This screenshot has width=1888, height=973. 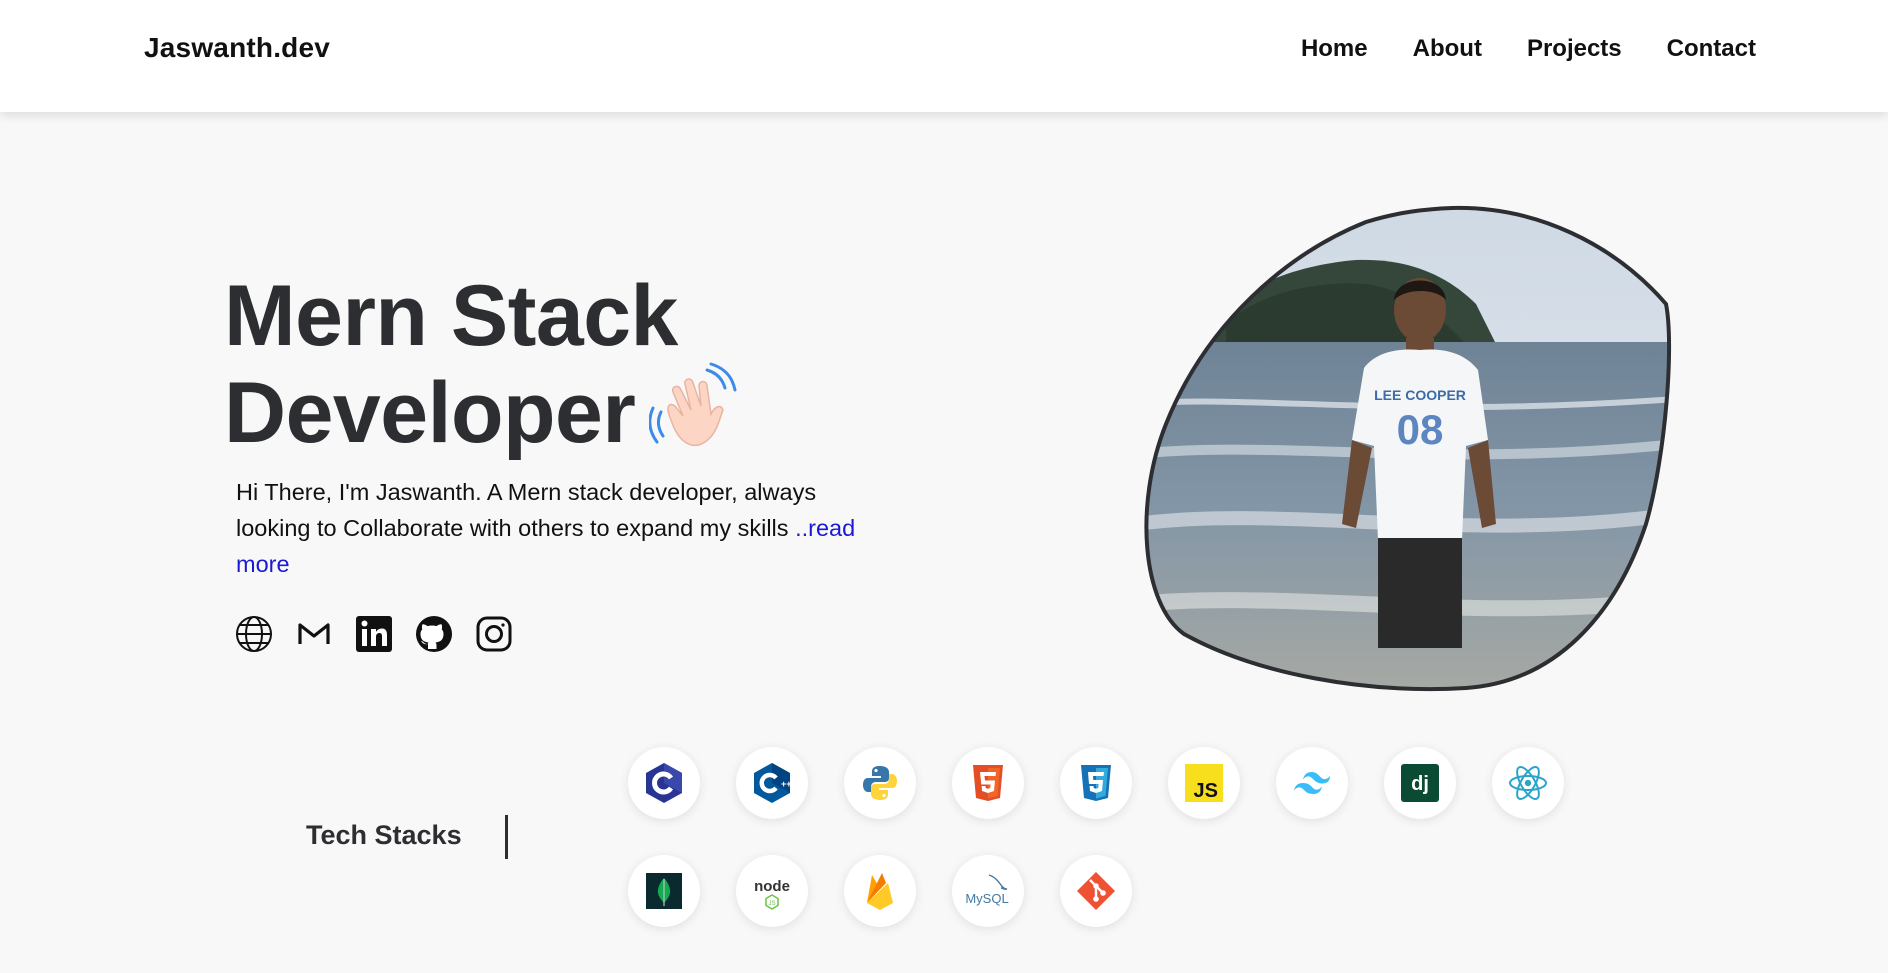 I want to click on firebase-icon, so click(x=880, y=891).